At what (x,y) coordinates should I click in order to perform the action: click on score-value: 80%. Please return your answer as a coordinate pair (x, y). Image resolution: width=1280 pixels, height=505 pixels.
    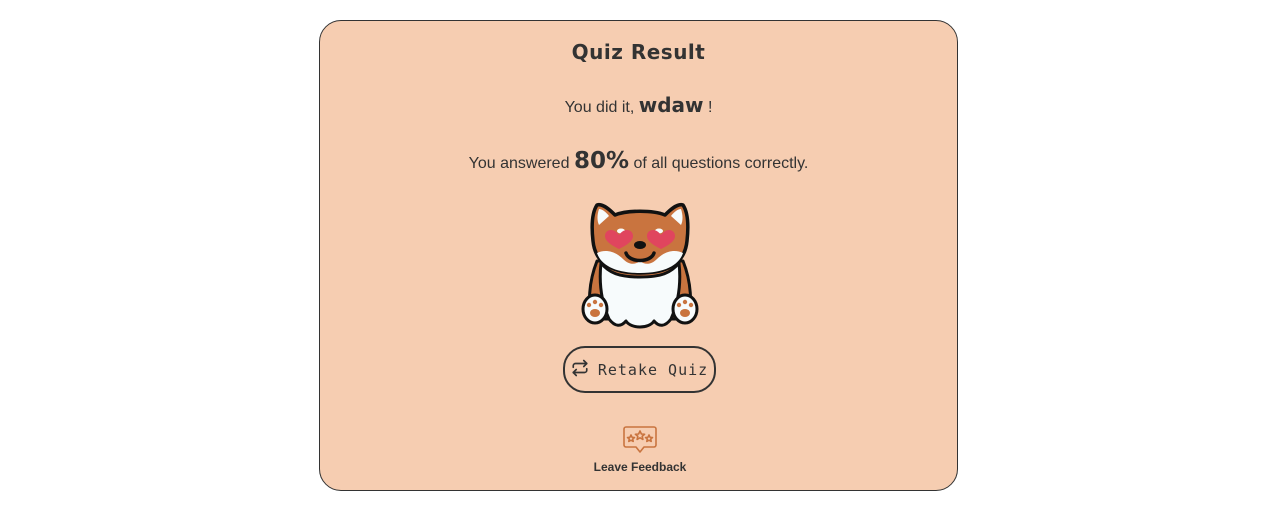
    Looking at the image, I should click on (601, 161).